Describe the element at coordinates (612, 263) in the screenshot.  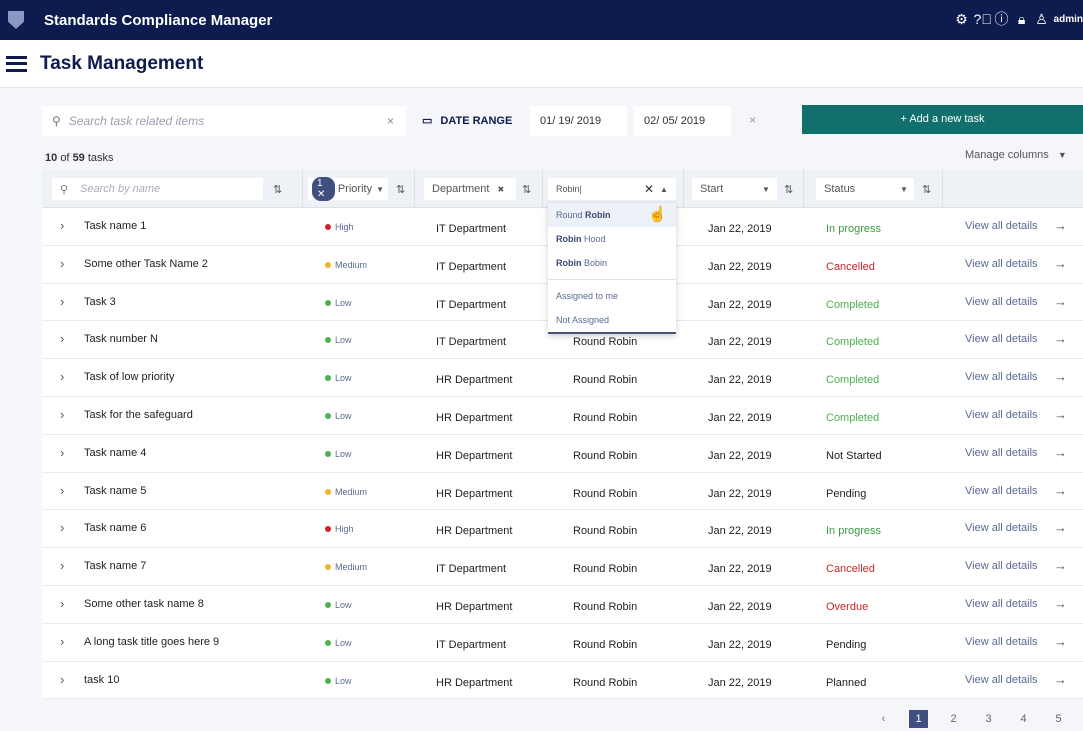
I see `assignee-option: Robin Bobin` at that location.